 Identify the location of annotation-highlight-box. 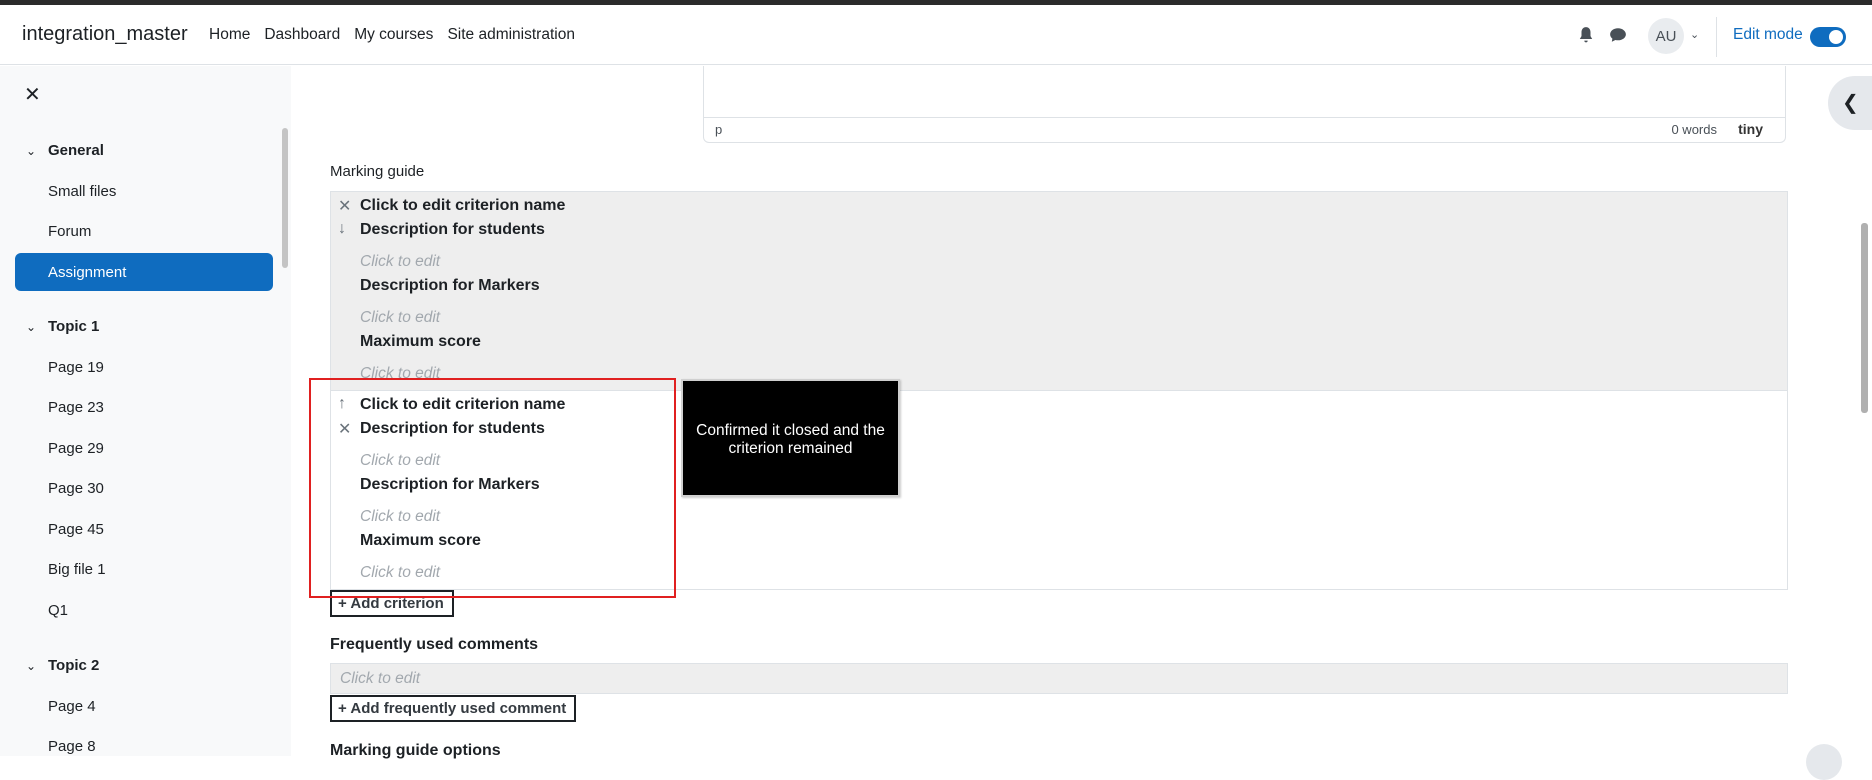
(492, 488).